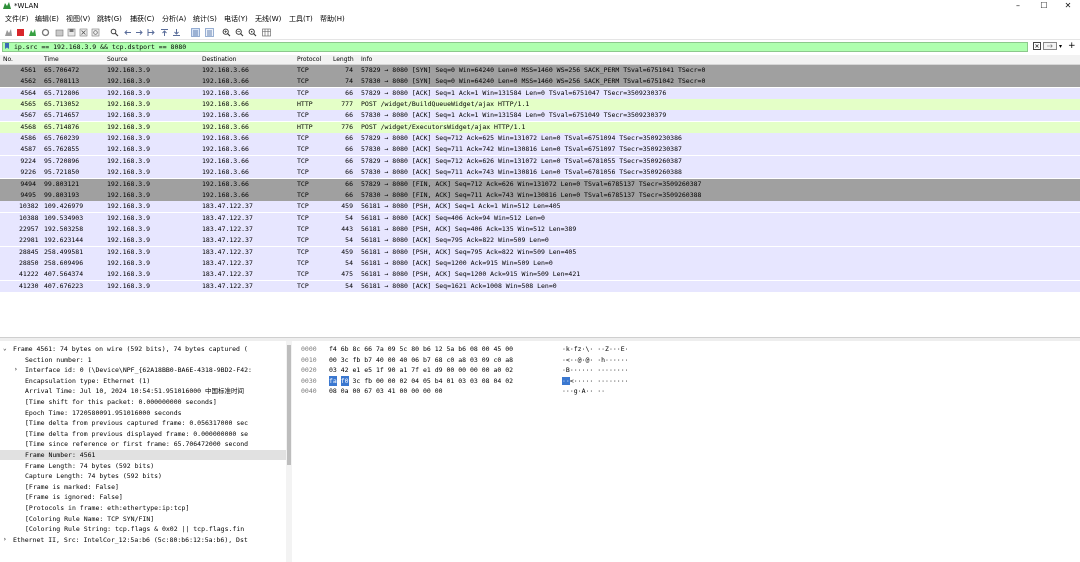 This screenshot has width=1080, height=562. What do you see at coordinates (1018, 6) in the screenshot?
I see `minimize-button: –` at bounding box center [1018, 6].